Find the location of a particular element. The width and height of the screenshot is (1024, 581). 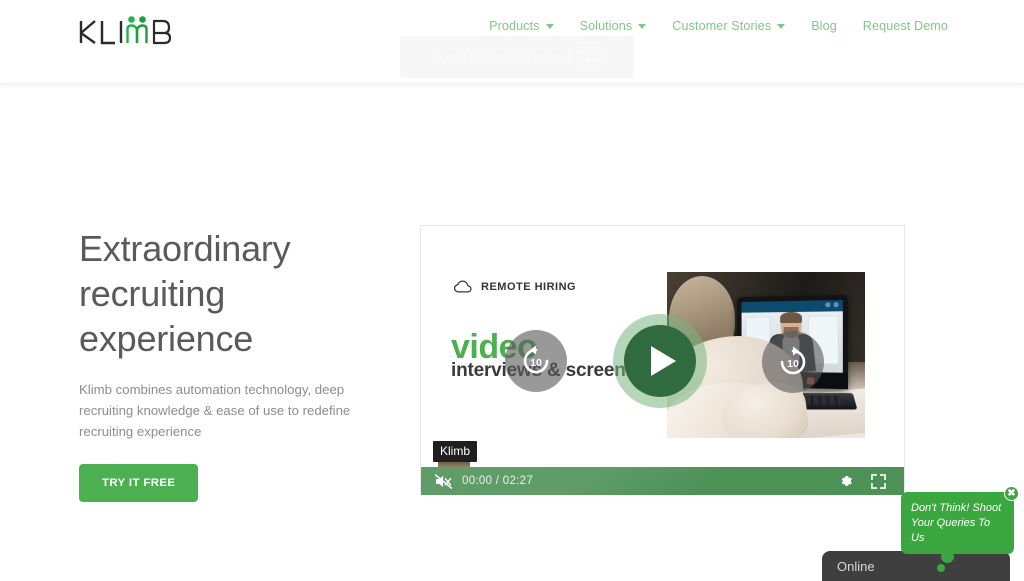

hero-title-line-2: recruiting is located at coordinates (152, 293).